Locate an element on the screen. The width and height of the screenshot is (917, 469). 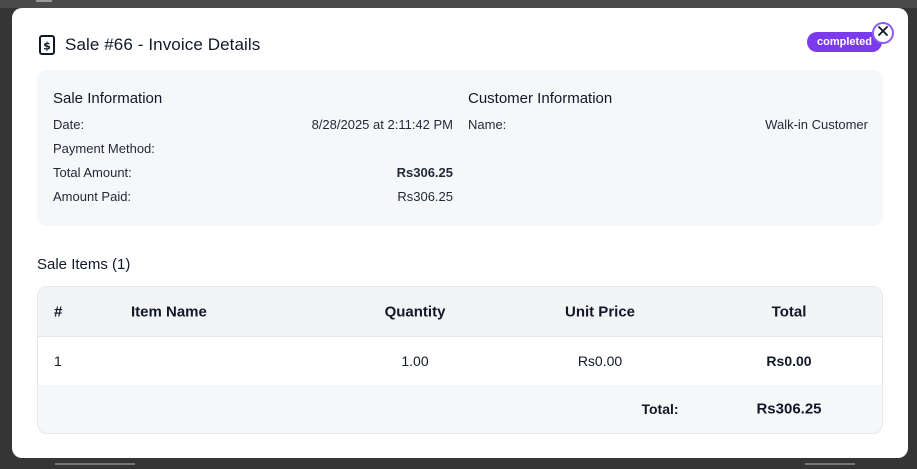
cell-unit-price: Rs0.00 is located at coordinates (600, 361).